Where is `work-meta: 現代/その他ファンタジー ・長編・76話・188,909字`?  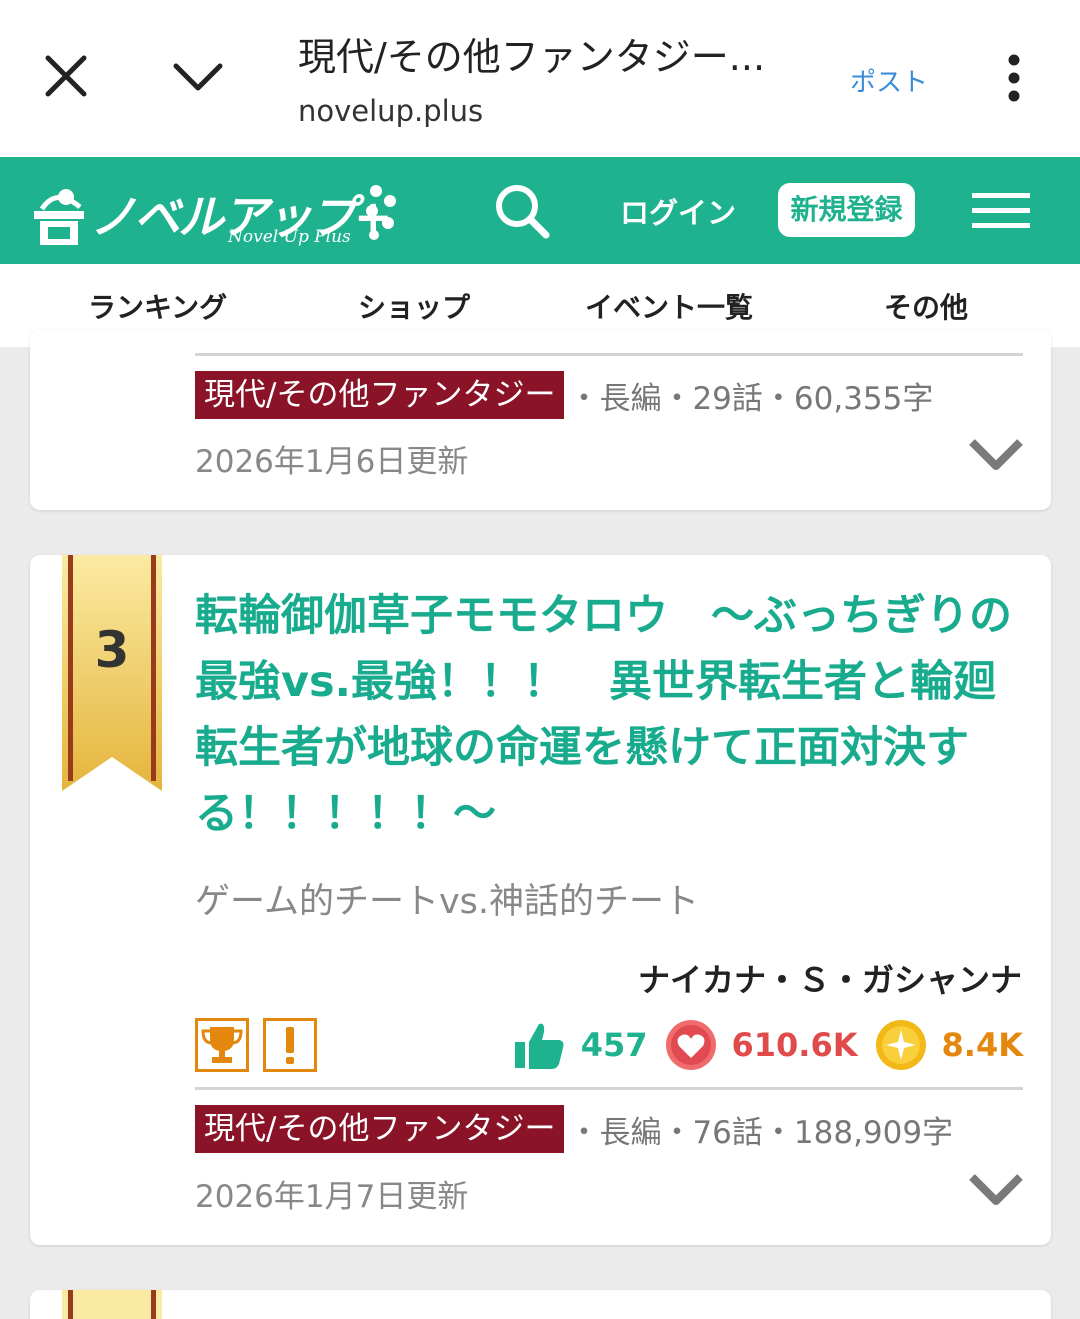 work-meta: 現代/その他ファンタジー ・長編・76話・188,909字 is located at coordinates (574, 1129).